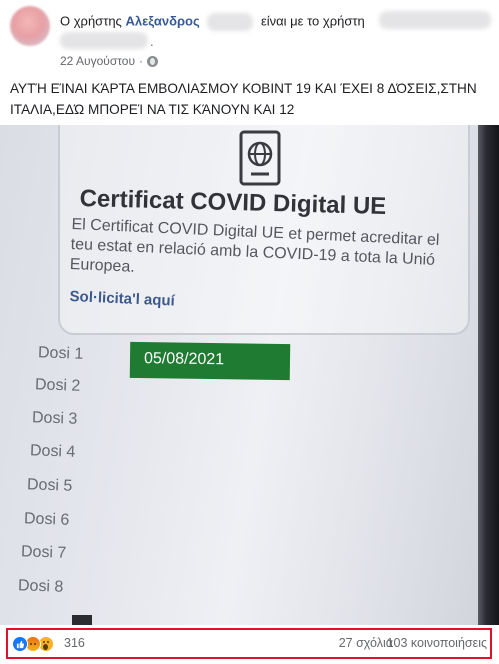 Image resolution: width=499 pixels, height=664 pixels. What do you see at coordinates (46, 519) in the screenshot?
I see `dose-label: Dosi 6` at bounding box center [46, 519].